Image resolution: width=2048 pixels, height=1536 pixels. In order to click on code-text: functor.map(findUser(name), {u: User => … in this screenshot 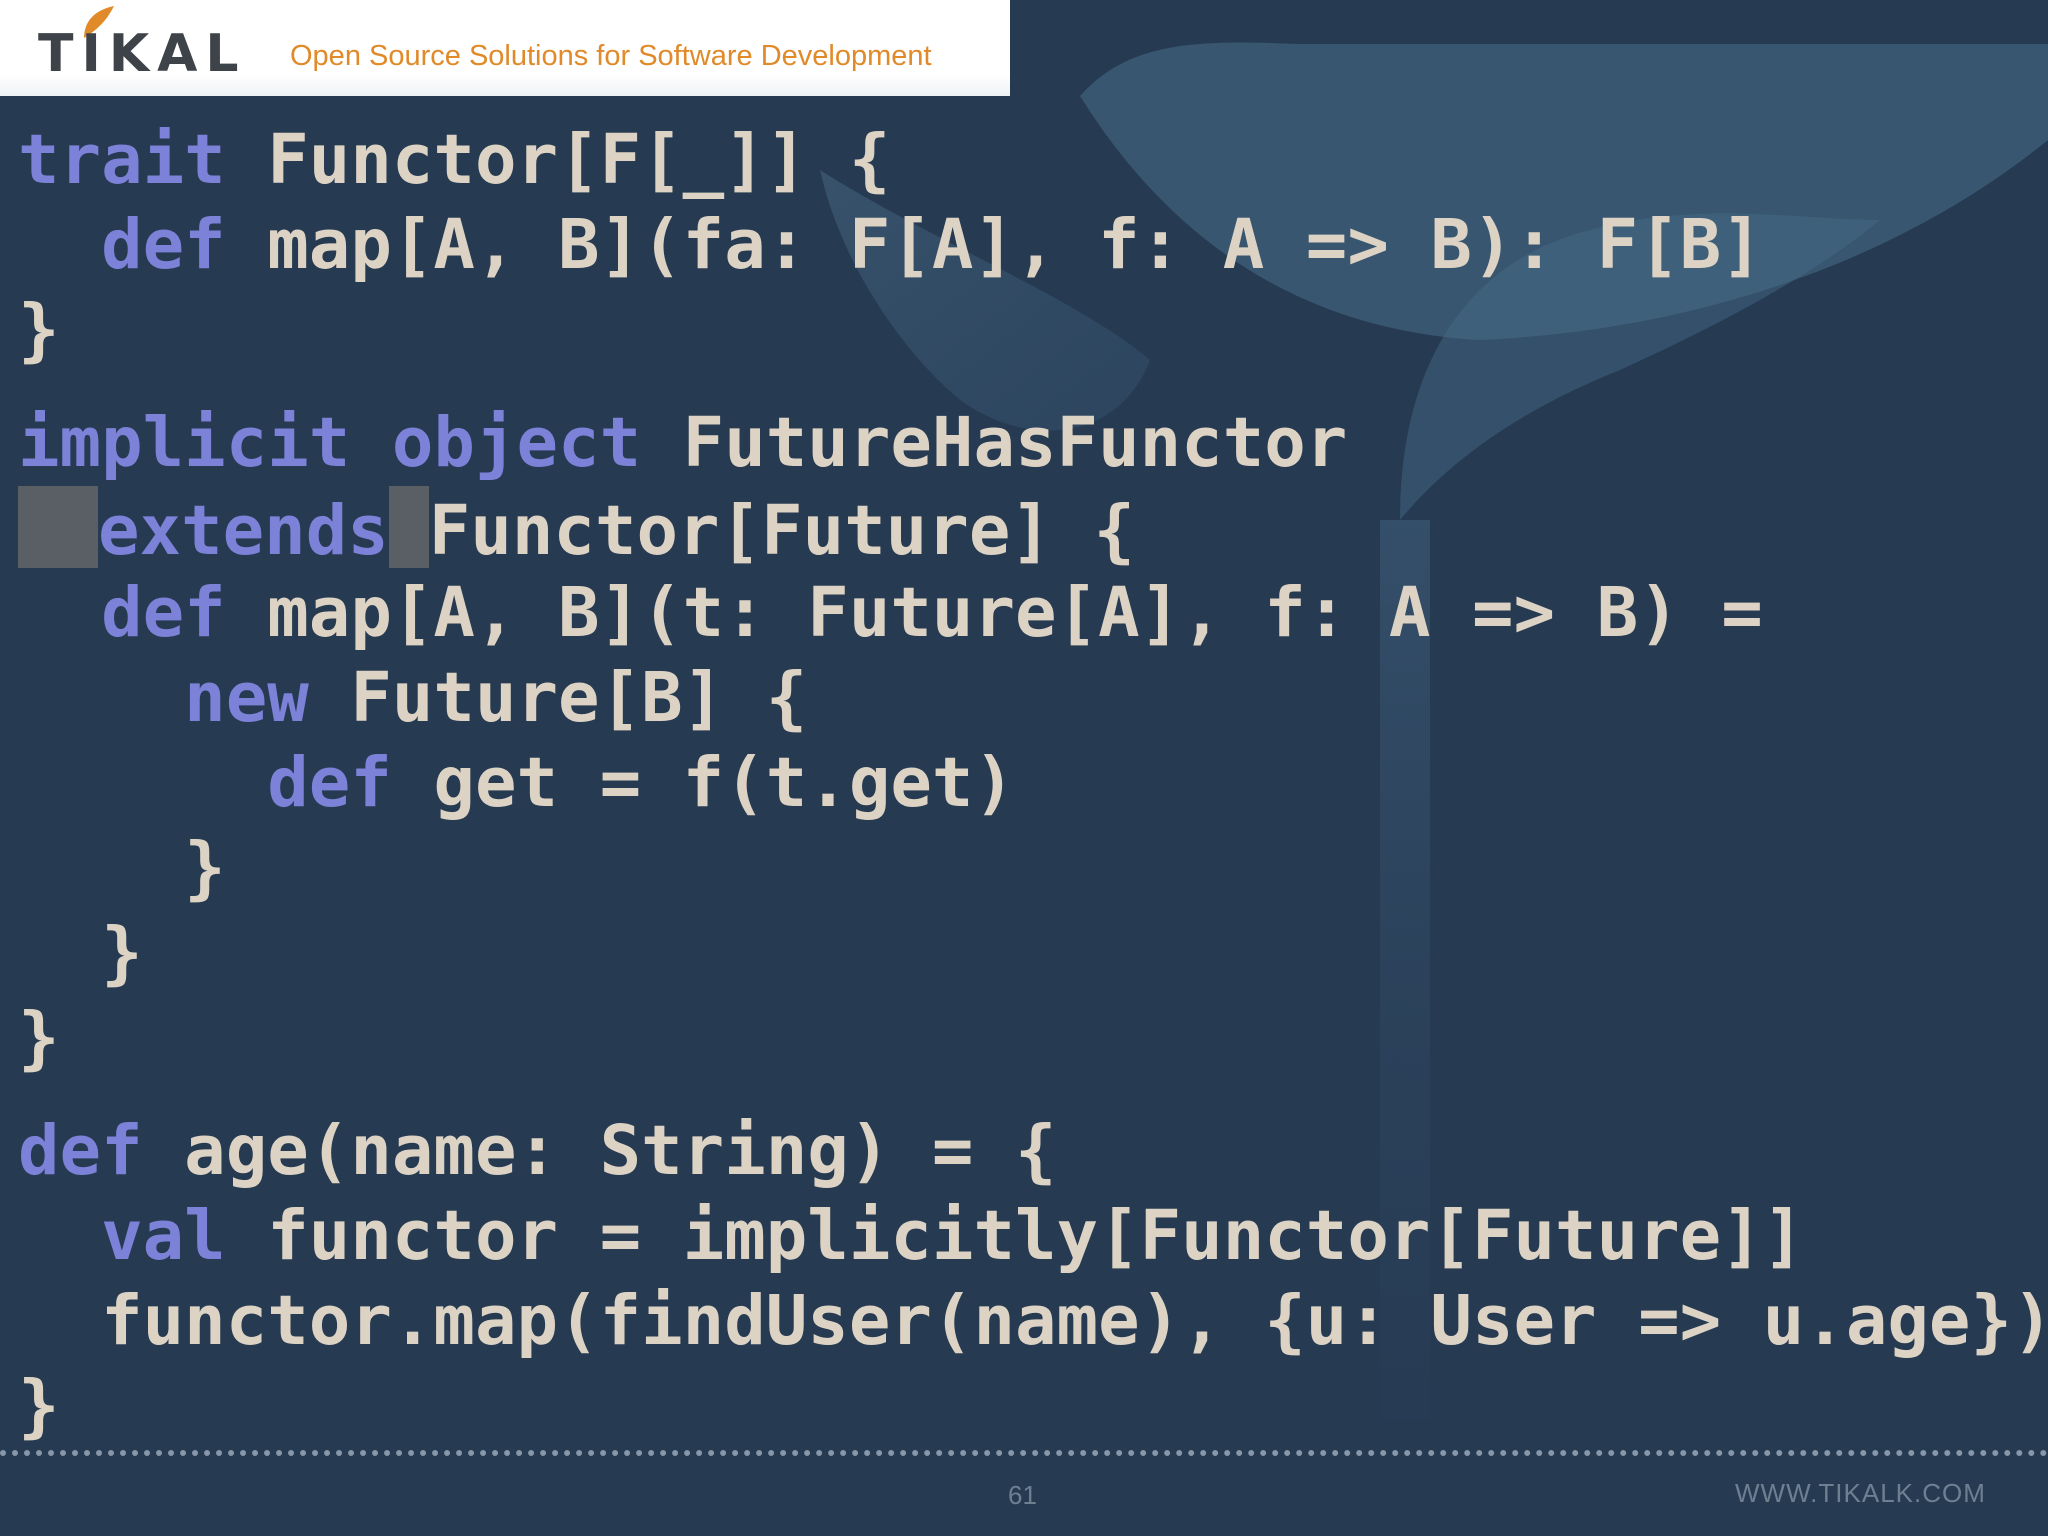, I will do `click(1033, 1321)`.